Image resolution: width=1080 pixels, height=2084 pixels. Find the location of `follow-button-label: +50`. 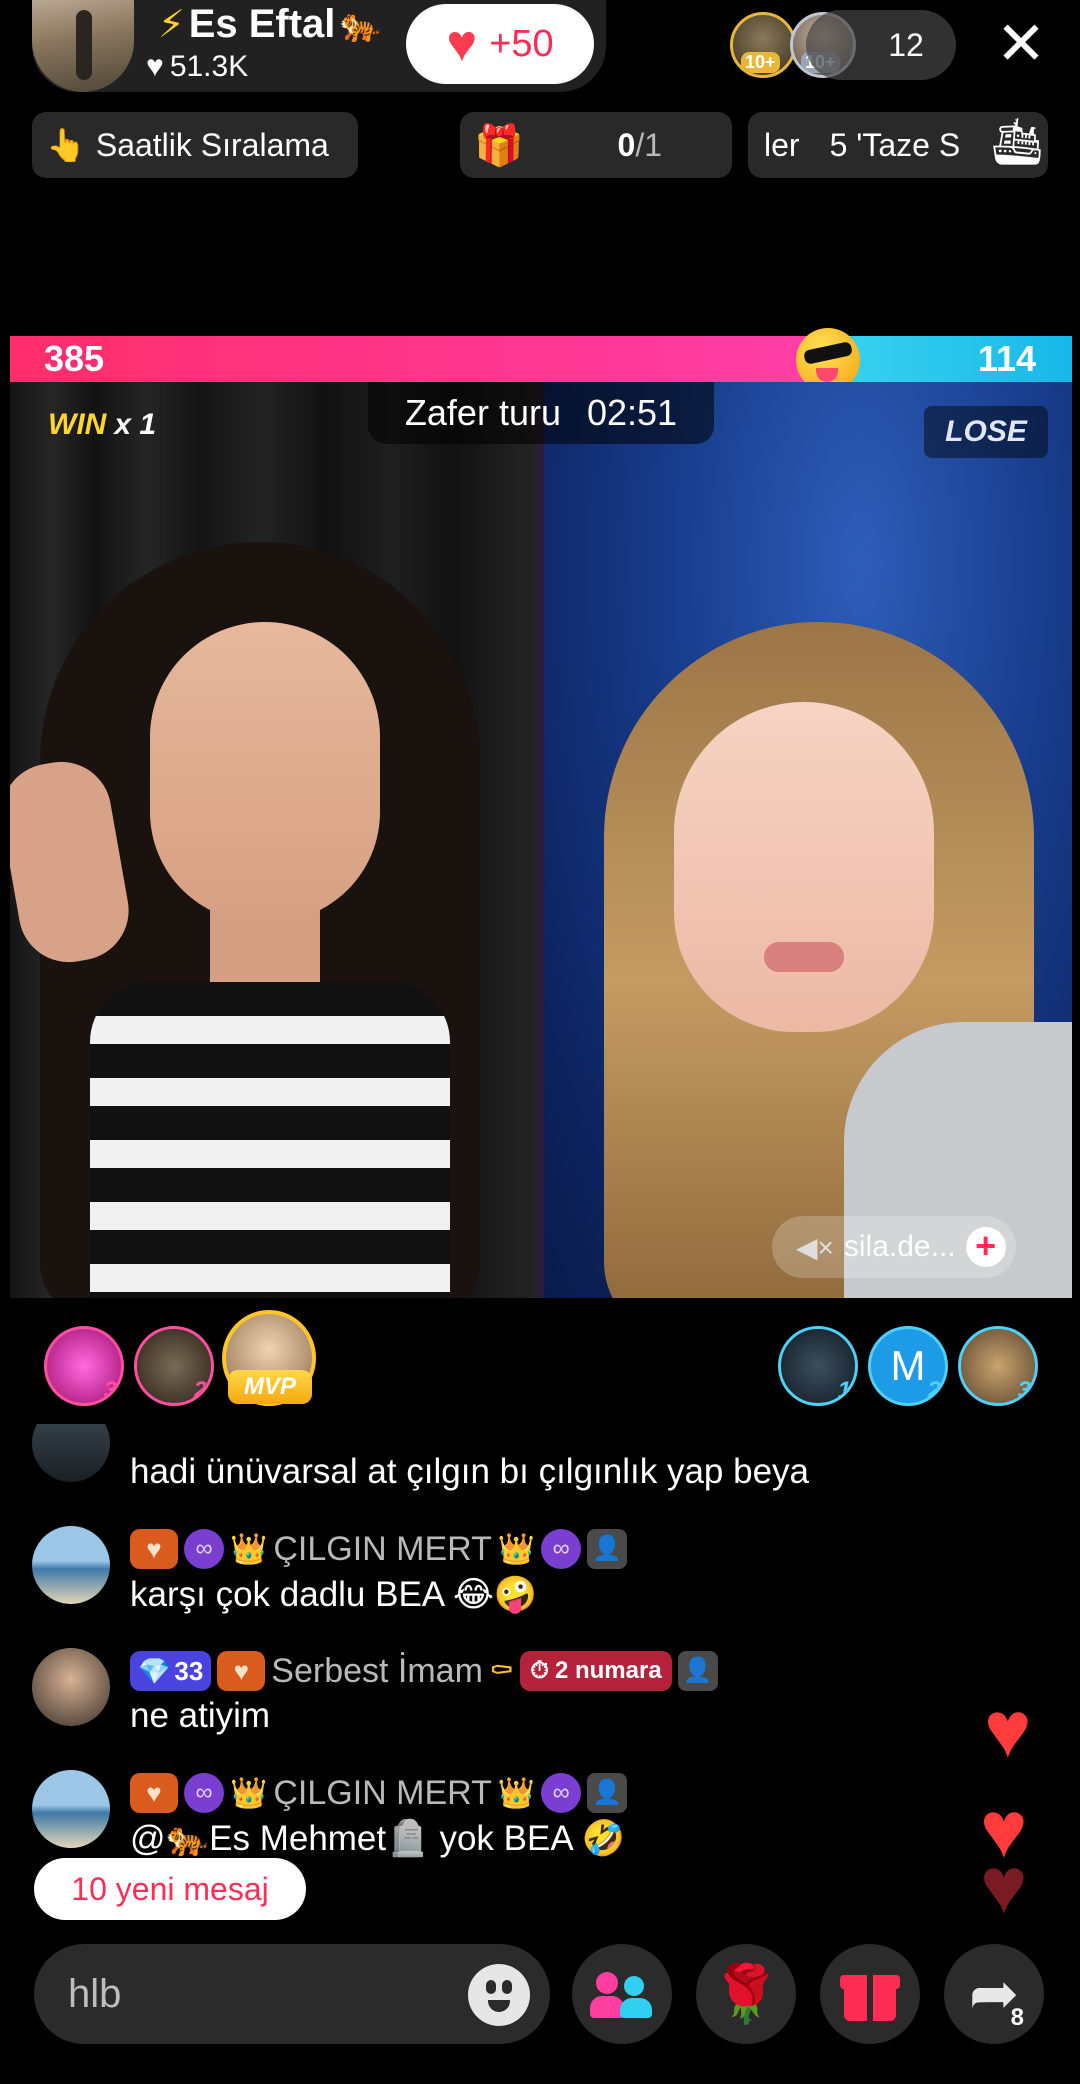

follow-button-label: +50 is located at coordinates (521, 43).